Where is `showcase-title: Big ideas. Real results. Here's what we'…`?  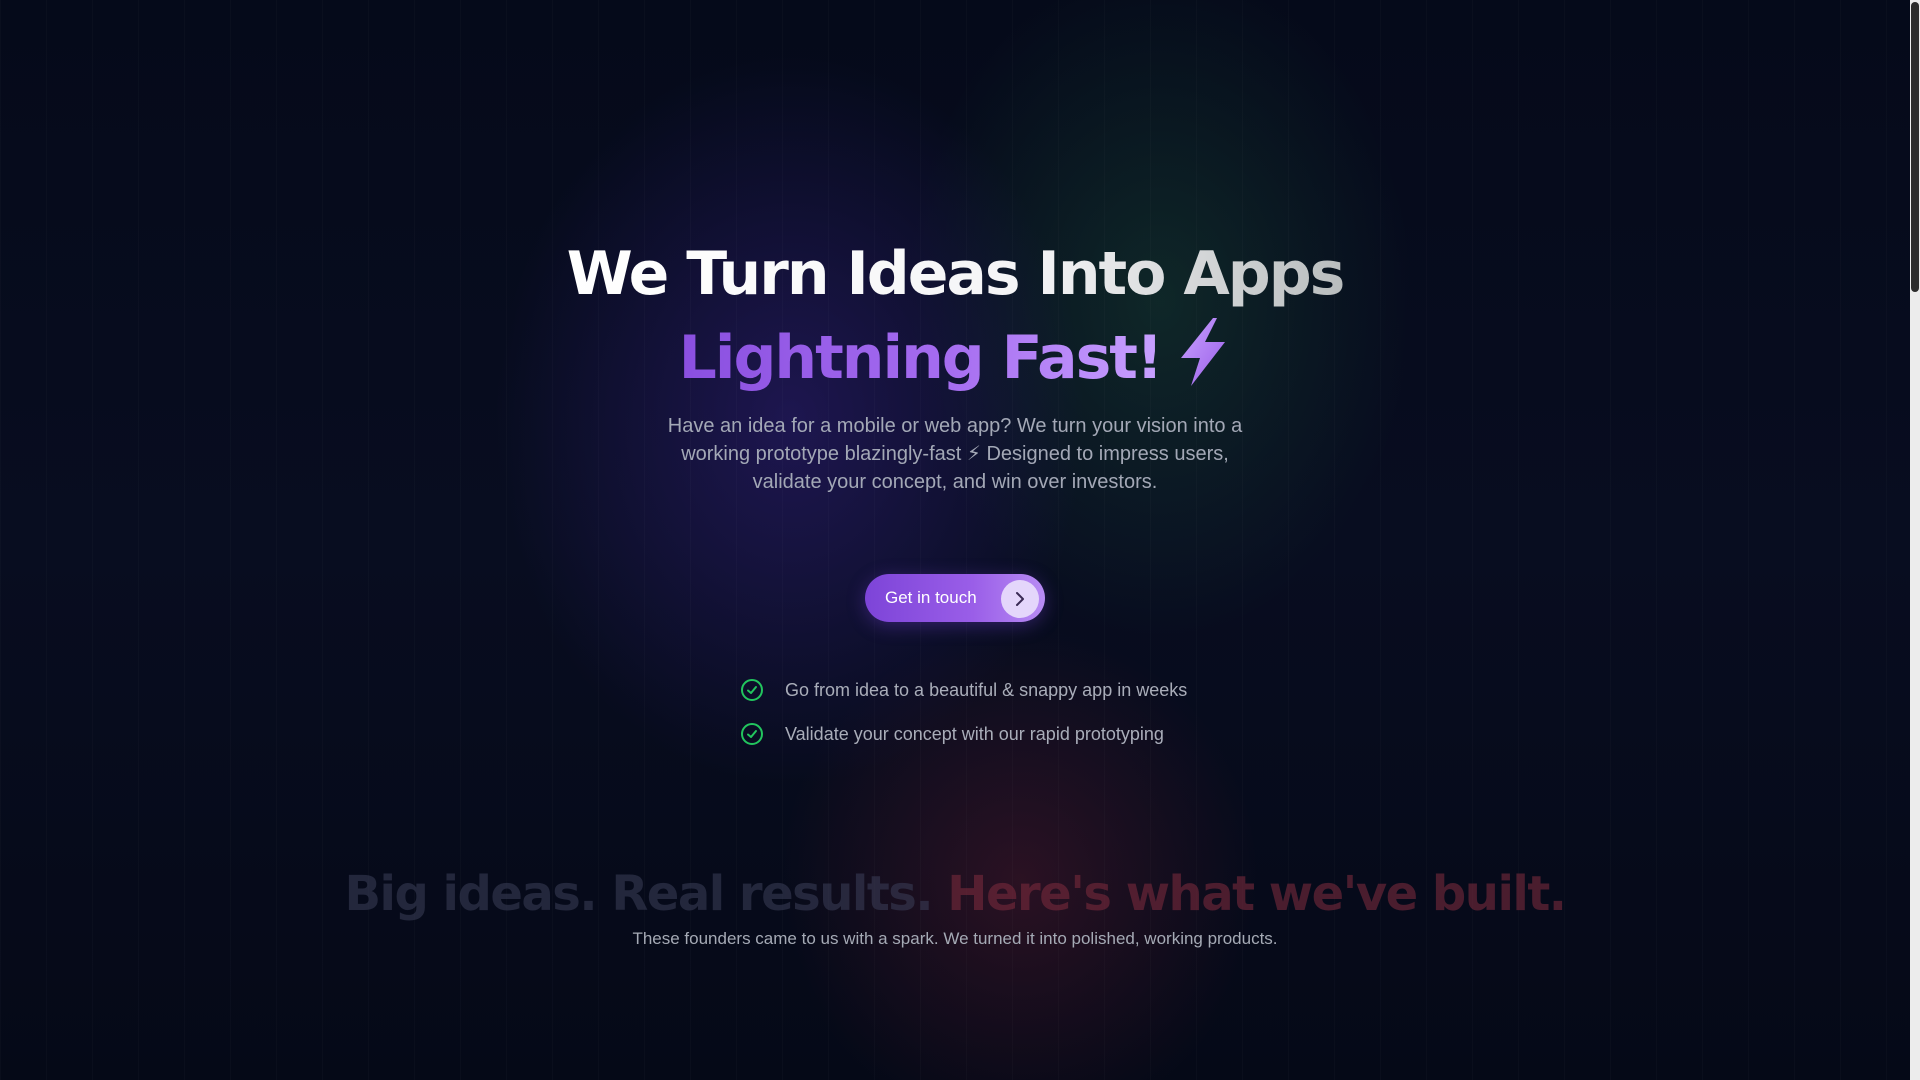 showcase-title: Big ideas. Real results. Here's what we'… is located at coordinates (955, 894).